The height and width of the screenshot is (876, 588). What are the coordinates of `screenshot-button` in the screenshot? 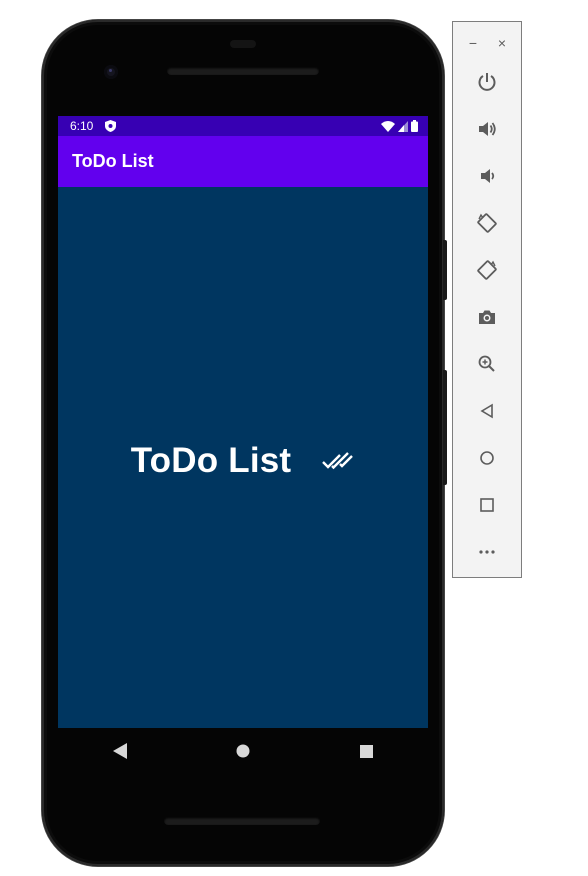 It's located at (487, 317).